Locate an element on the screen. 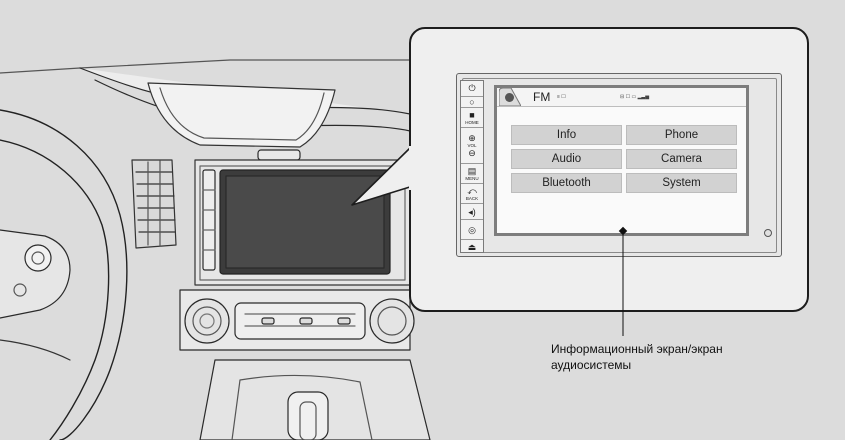 This screenshot has height=440, width=845. home-button: ■ HOME is located at coordinates (472, 118).